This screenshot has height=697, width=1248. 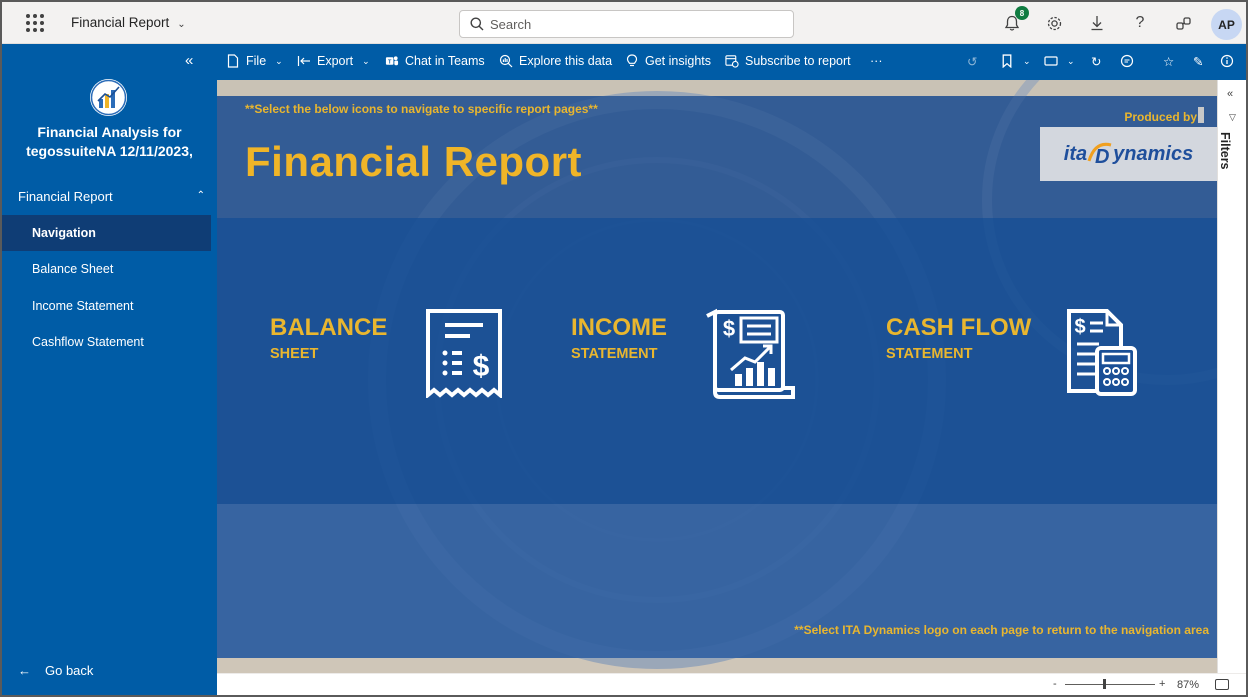 What do you see at coordinates (1227, 61) in the screenshot?
I see `info-icon` at bounding box center [1227, 61].